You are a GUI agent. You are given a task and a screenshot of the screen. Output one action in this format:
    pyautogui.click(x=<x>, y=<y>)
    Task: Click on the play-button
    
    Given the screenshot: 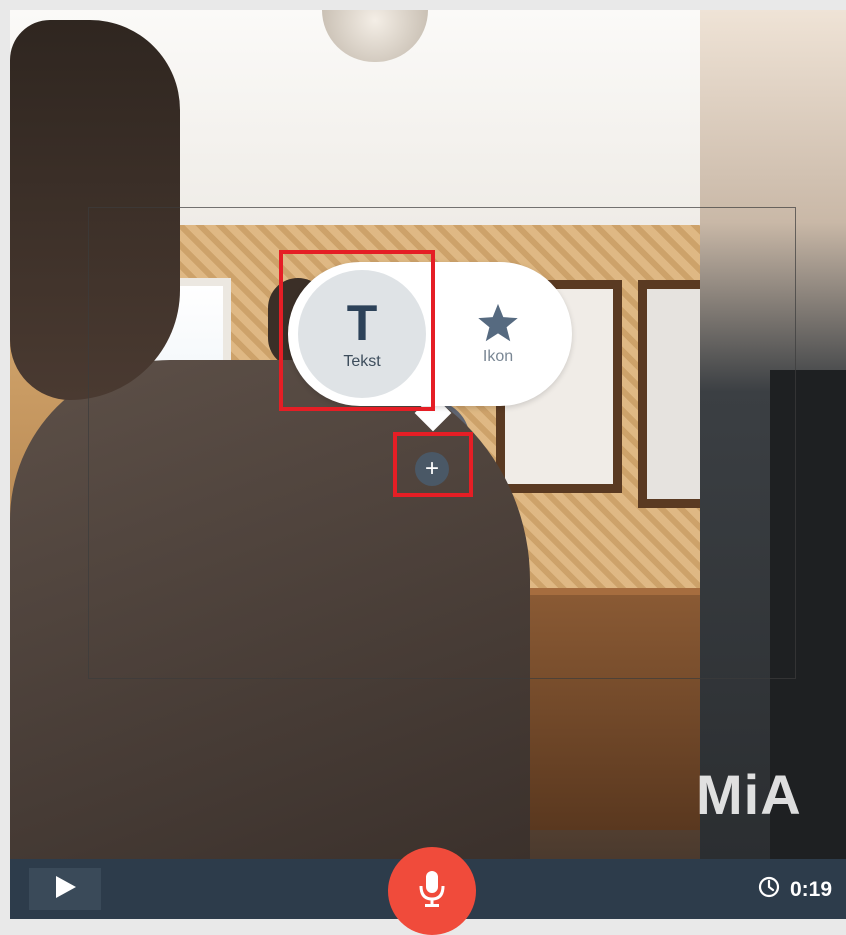 What is the action you would take?
    pyautogui.click(x=65, y=889)
    